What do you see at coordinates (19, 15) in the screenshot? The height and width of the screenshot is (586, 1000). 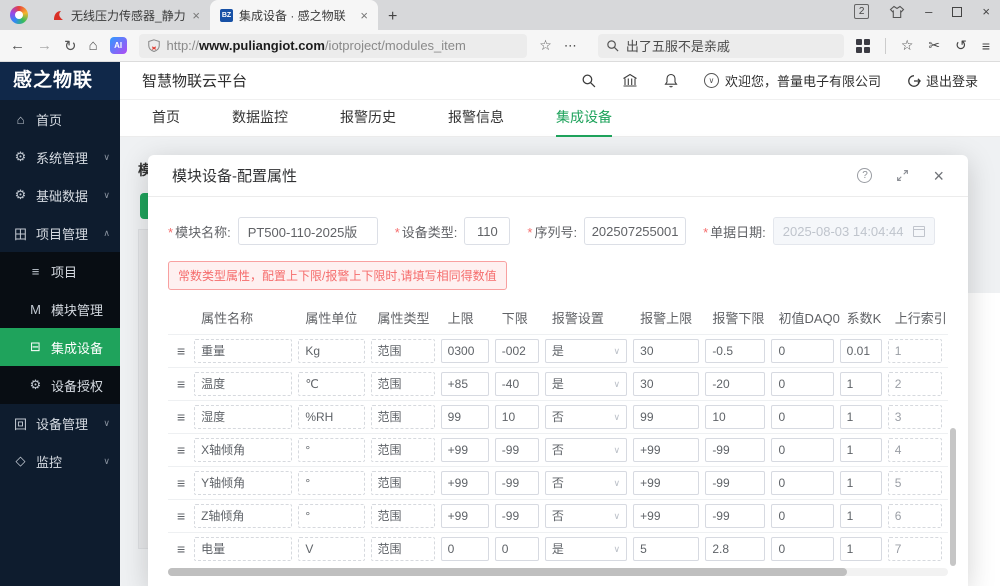 I see `browser-logo-icon` at bounding box center [19, 15].